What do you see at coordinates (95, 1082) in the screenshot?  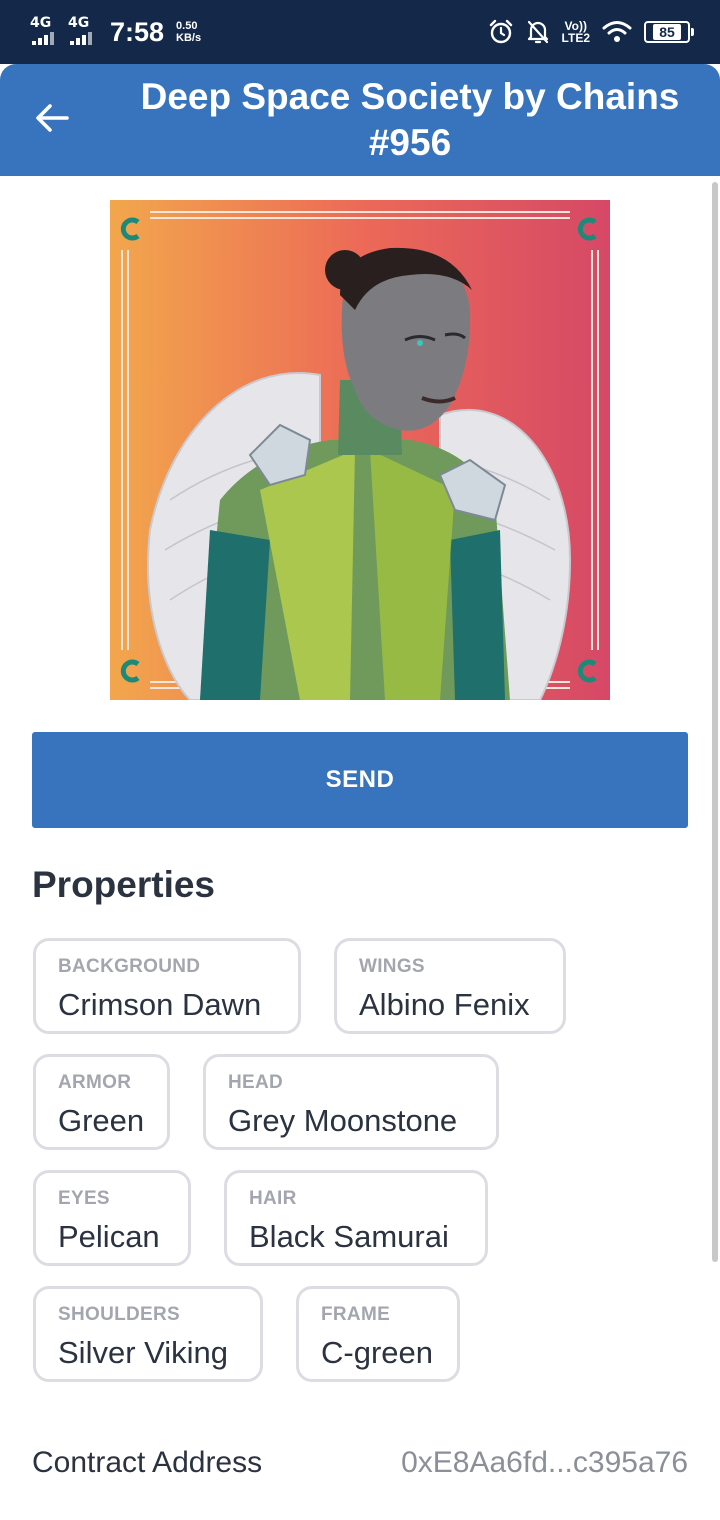 I see `property-key: ARMOR` at bounding box center [95, 1082].